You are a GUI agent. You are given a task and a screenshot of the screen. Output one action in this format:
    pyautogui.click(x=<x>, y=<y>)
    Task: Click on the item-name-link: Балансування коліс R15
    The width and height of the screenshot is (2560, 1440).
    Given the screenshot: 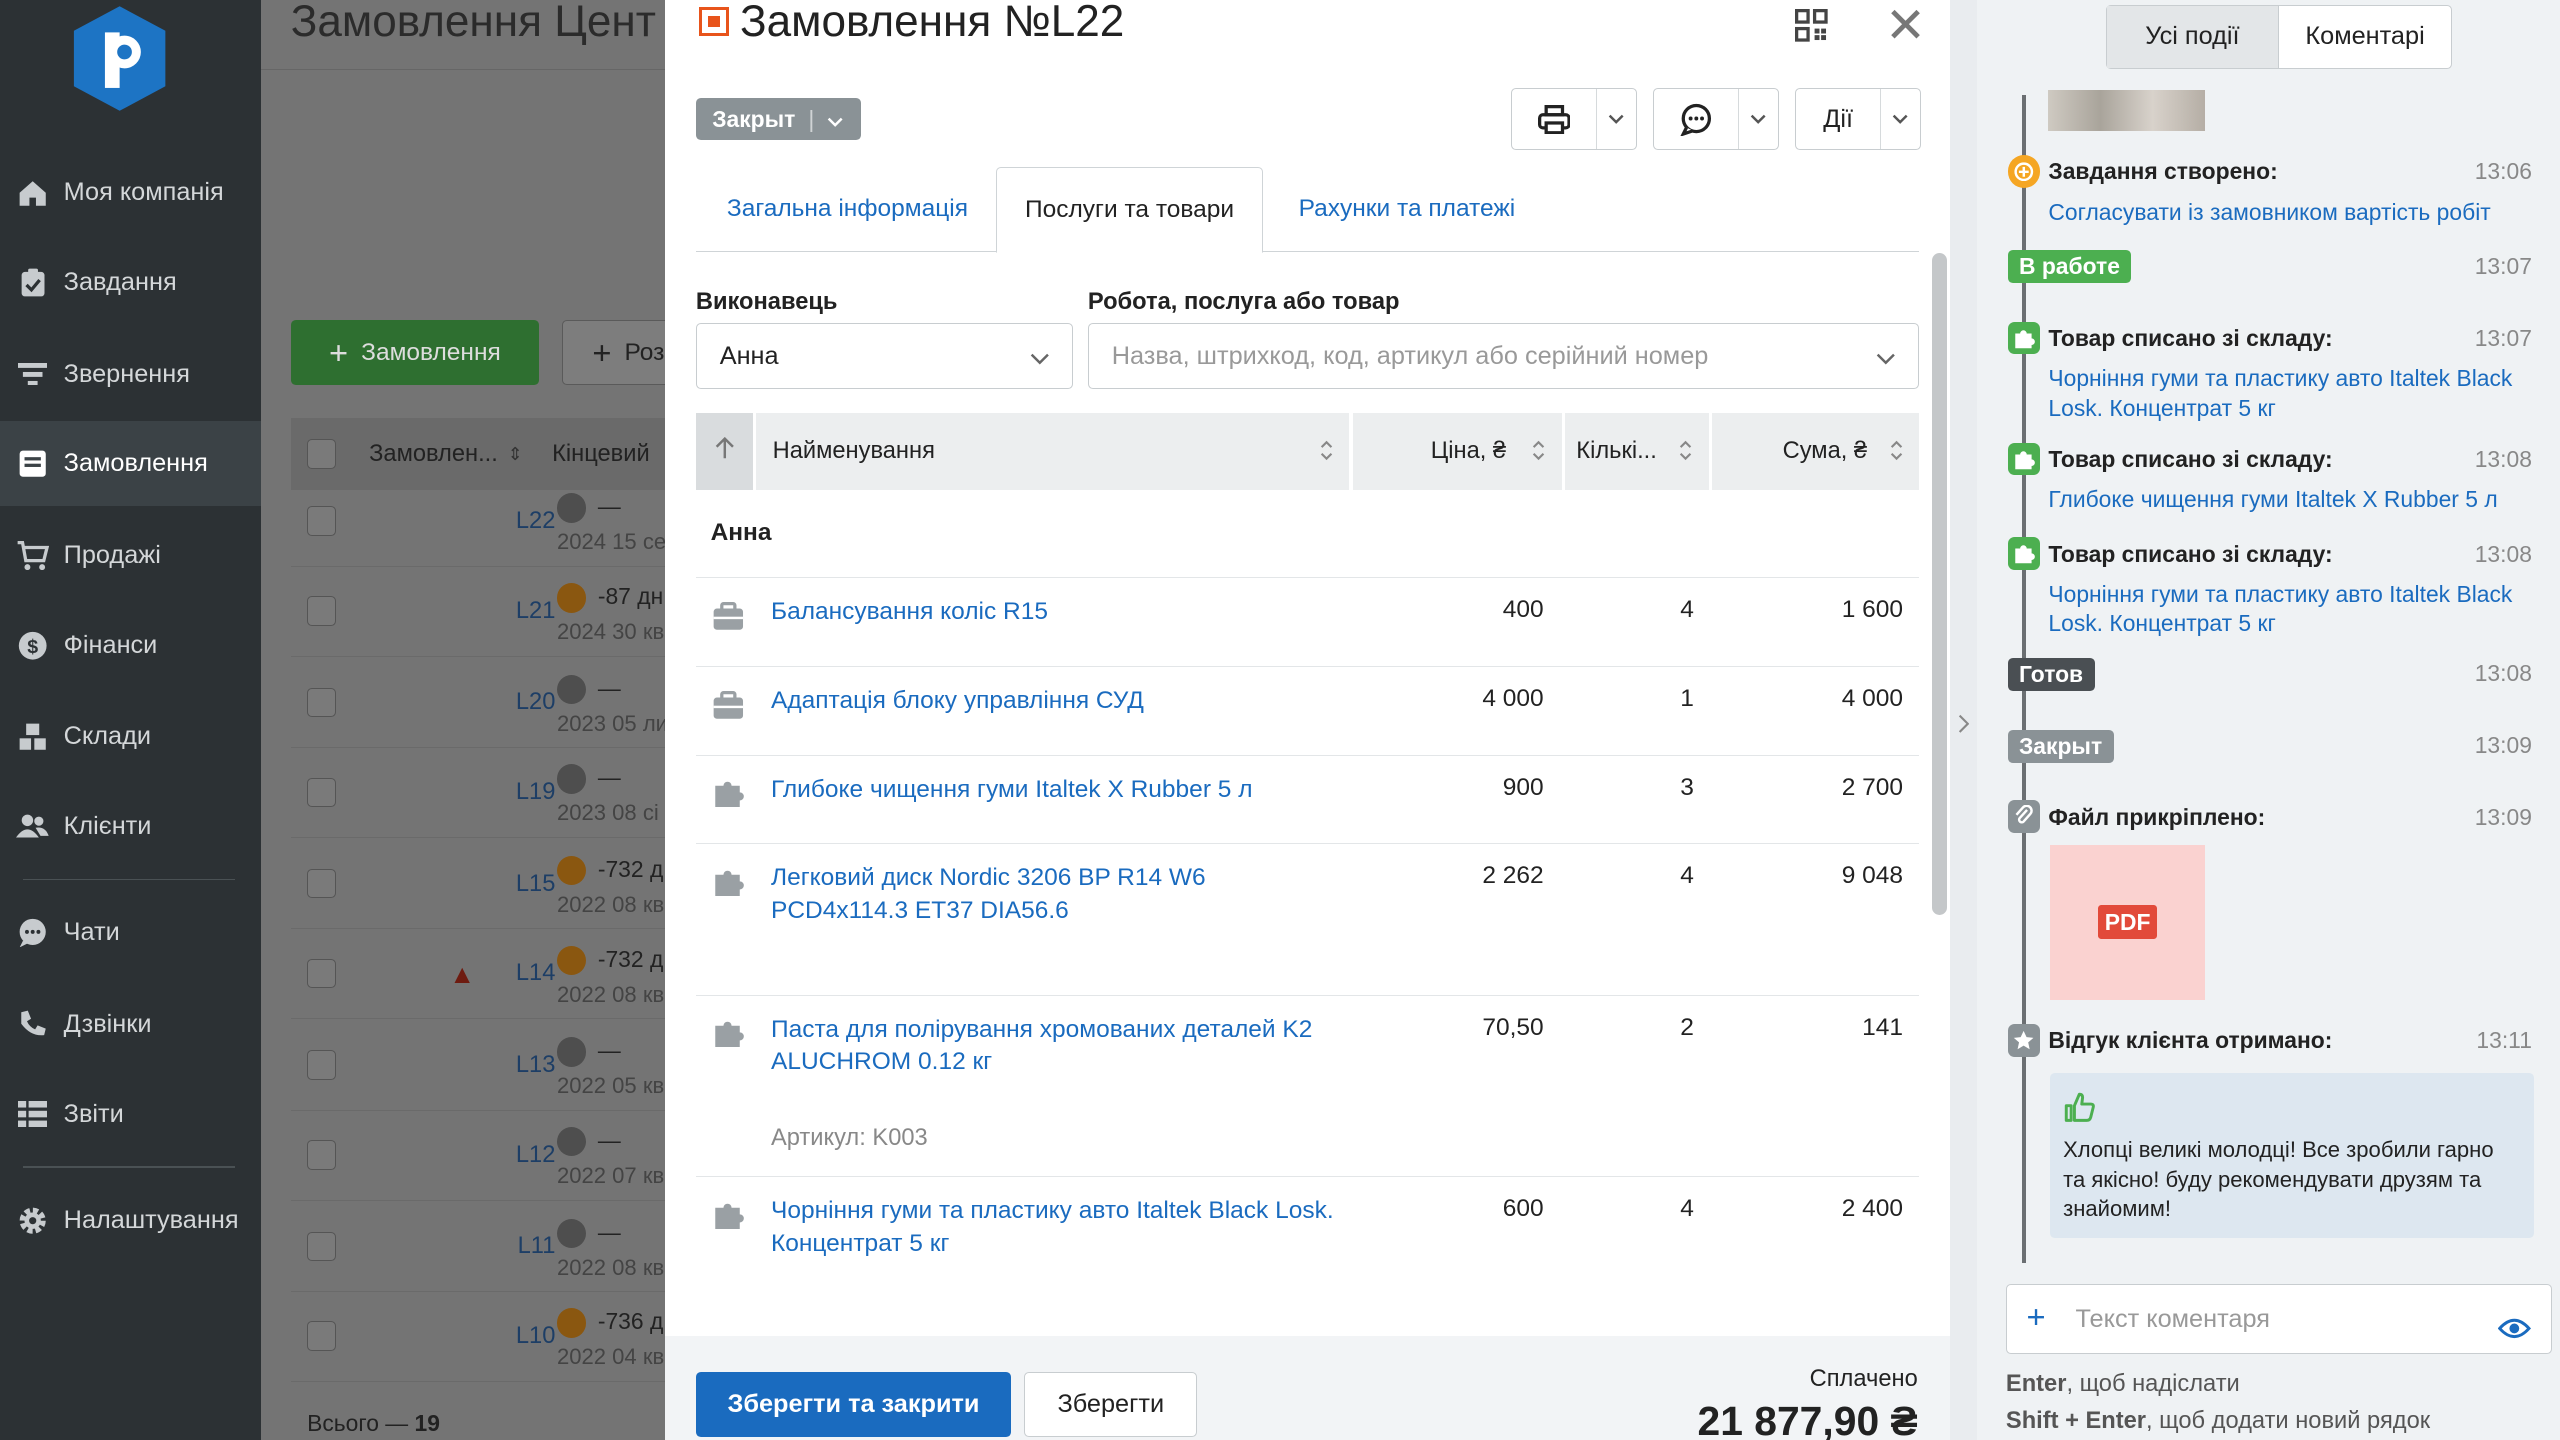 What is the action you would take?
    pyautogui.click(x=1057, y=612)
    